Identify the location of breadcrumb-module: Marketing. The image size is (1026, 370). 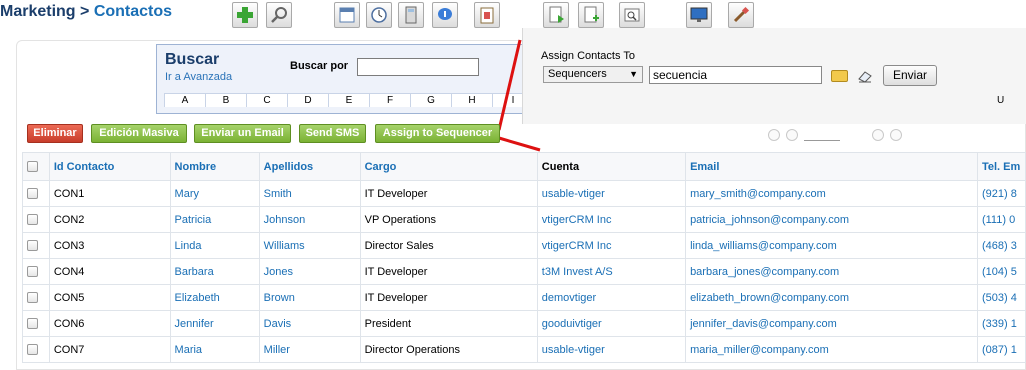
(38, 11).